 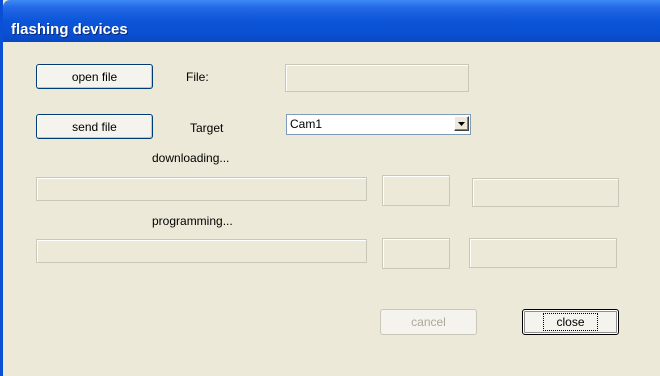 What do you see at coordinates (207, 128) in the screenshot?
I see `target-label: Target` at bounding box center [207, 128].